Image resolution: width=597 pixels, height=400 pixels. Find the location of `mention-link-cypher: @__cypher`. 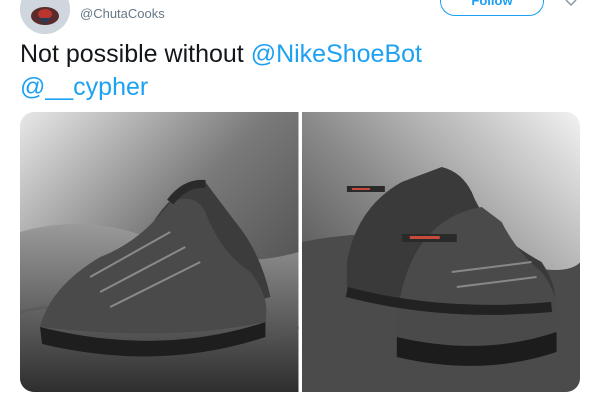

mention-link-cypher: @__cypher is located at coordinates (84, 87).